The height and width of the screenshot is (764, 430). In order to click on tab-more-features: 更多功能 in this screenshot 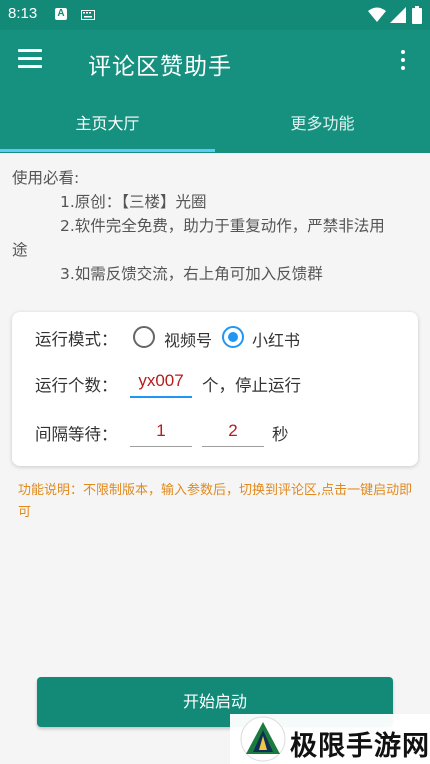, I will do `click(322, 124)`.